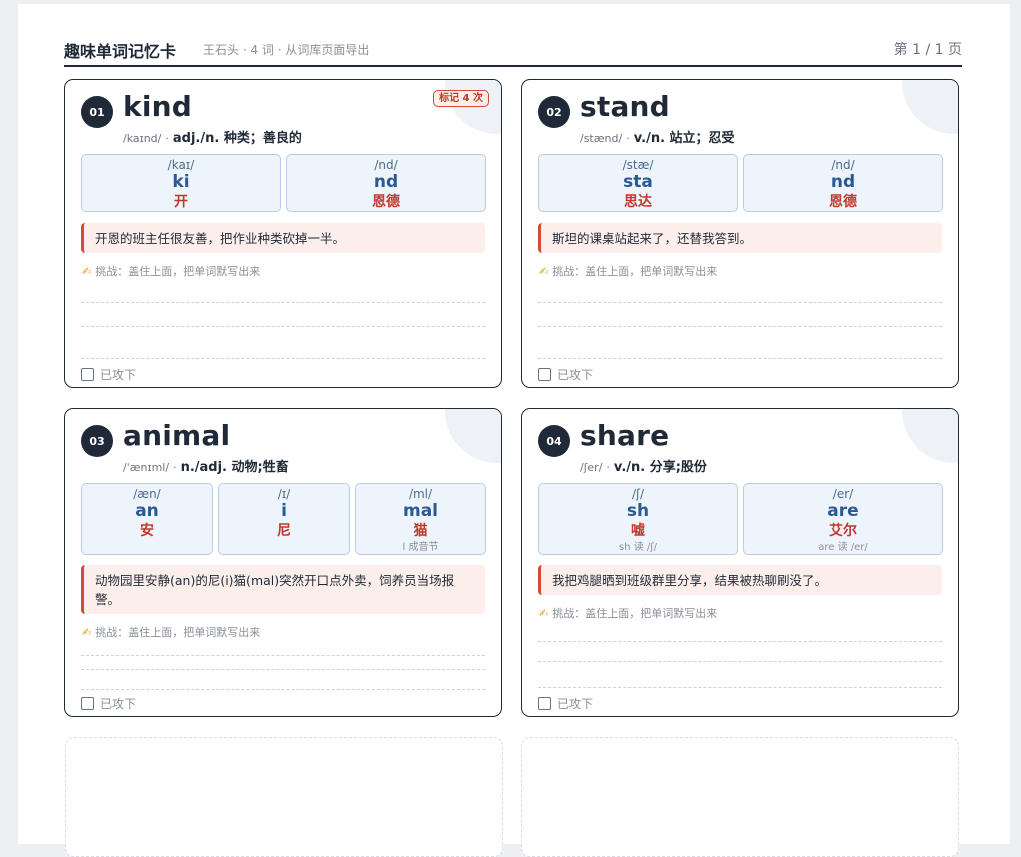 Image resolution: width=1021 pixels, height=857 pixels. I want to click on syllable-chinese: 安, so click(147, 531).